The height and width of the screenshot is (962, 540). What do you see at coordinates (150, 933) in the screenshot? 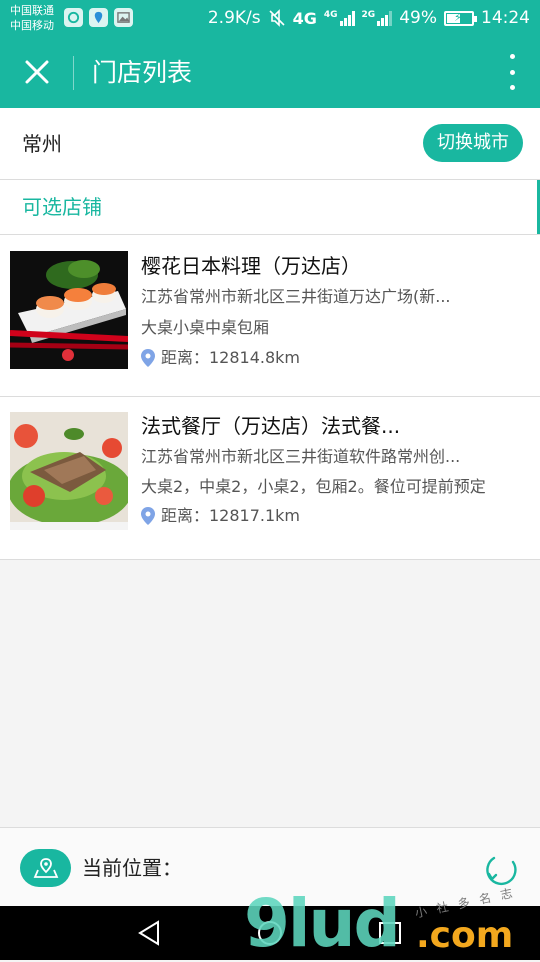
I see `back-icon` at bounding box center [150, 933].